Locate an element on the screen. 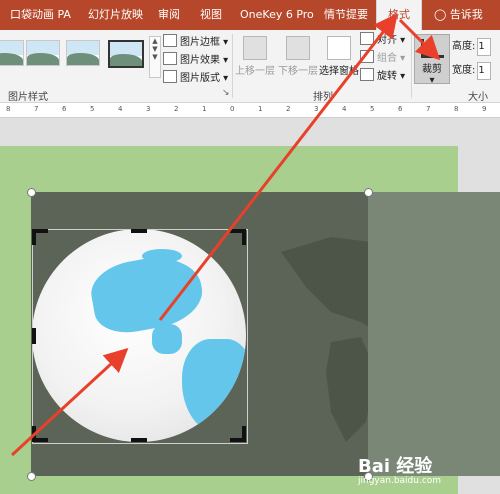 This screenshot has height=494, width=500. tab-pocket-animation: 口袋动画 PA is located at coordinates (40, 15).